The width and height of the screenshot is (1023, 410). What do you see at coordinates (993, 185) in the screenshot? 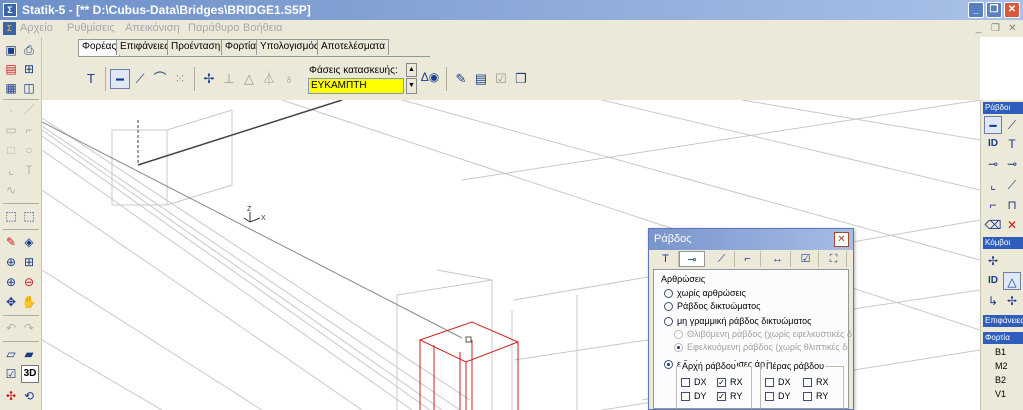
I see `axis-icon: ⌞` at bounding box center [993, 185].